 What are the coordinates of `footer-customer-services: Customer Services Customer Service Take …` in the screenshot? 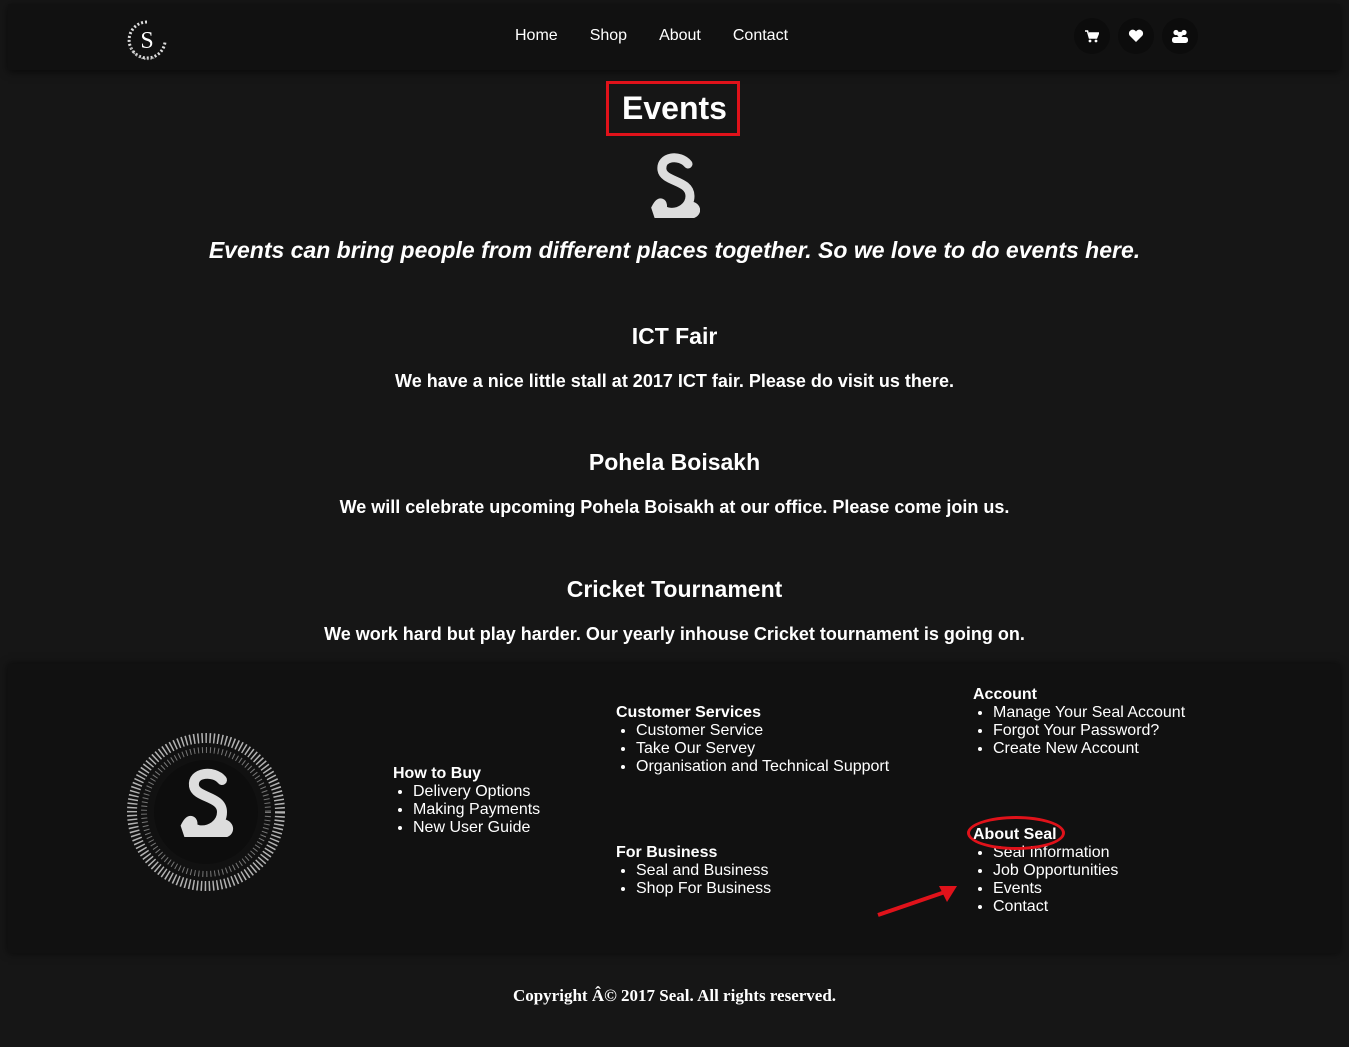 It's located at (752, 740).